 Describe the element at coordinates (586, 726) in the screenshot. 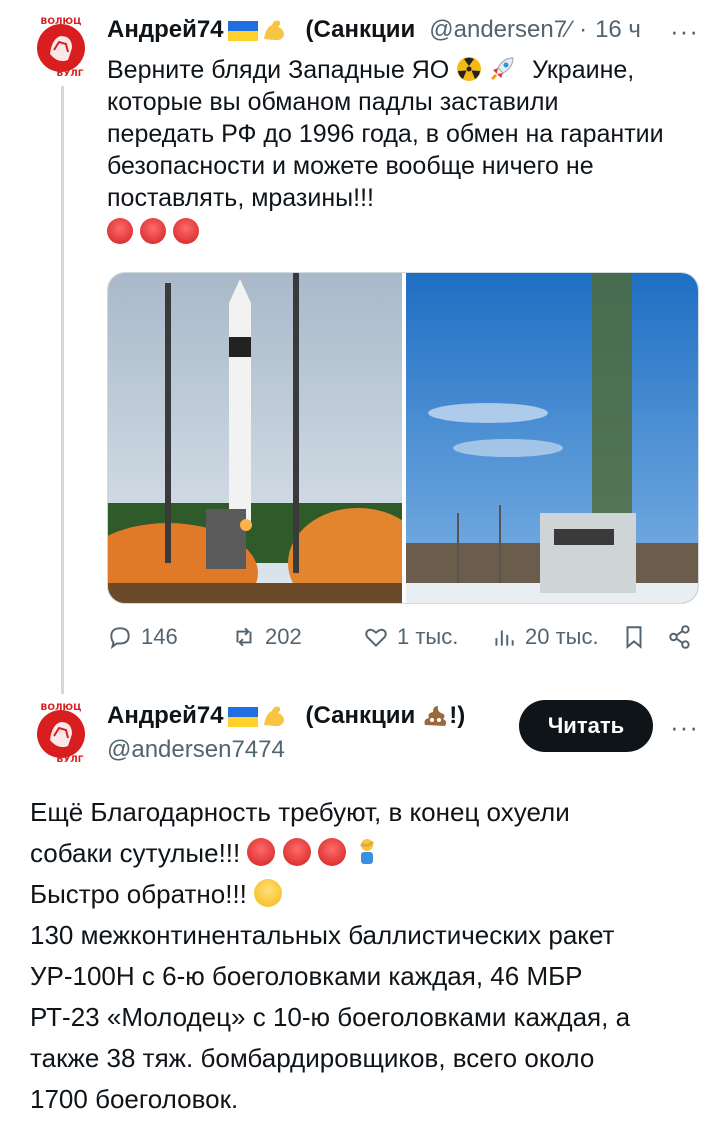

I see `follow-button: Читать` at that location.